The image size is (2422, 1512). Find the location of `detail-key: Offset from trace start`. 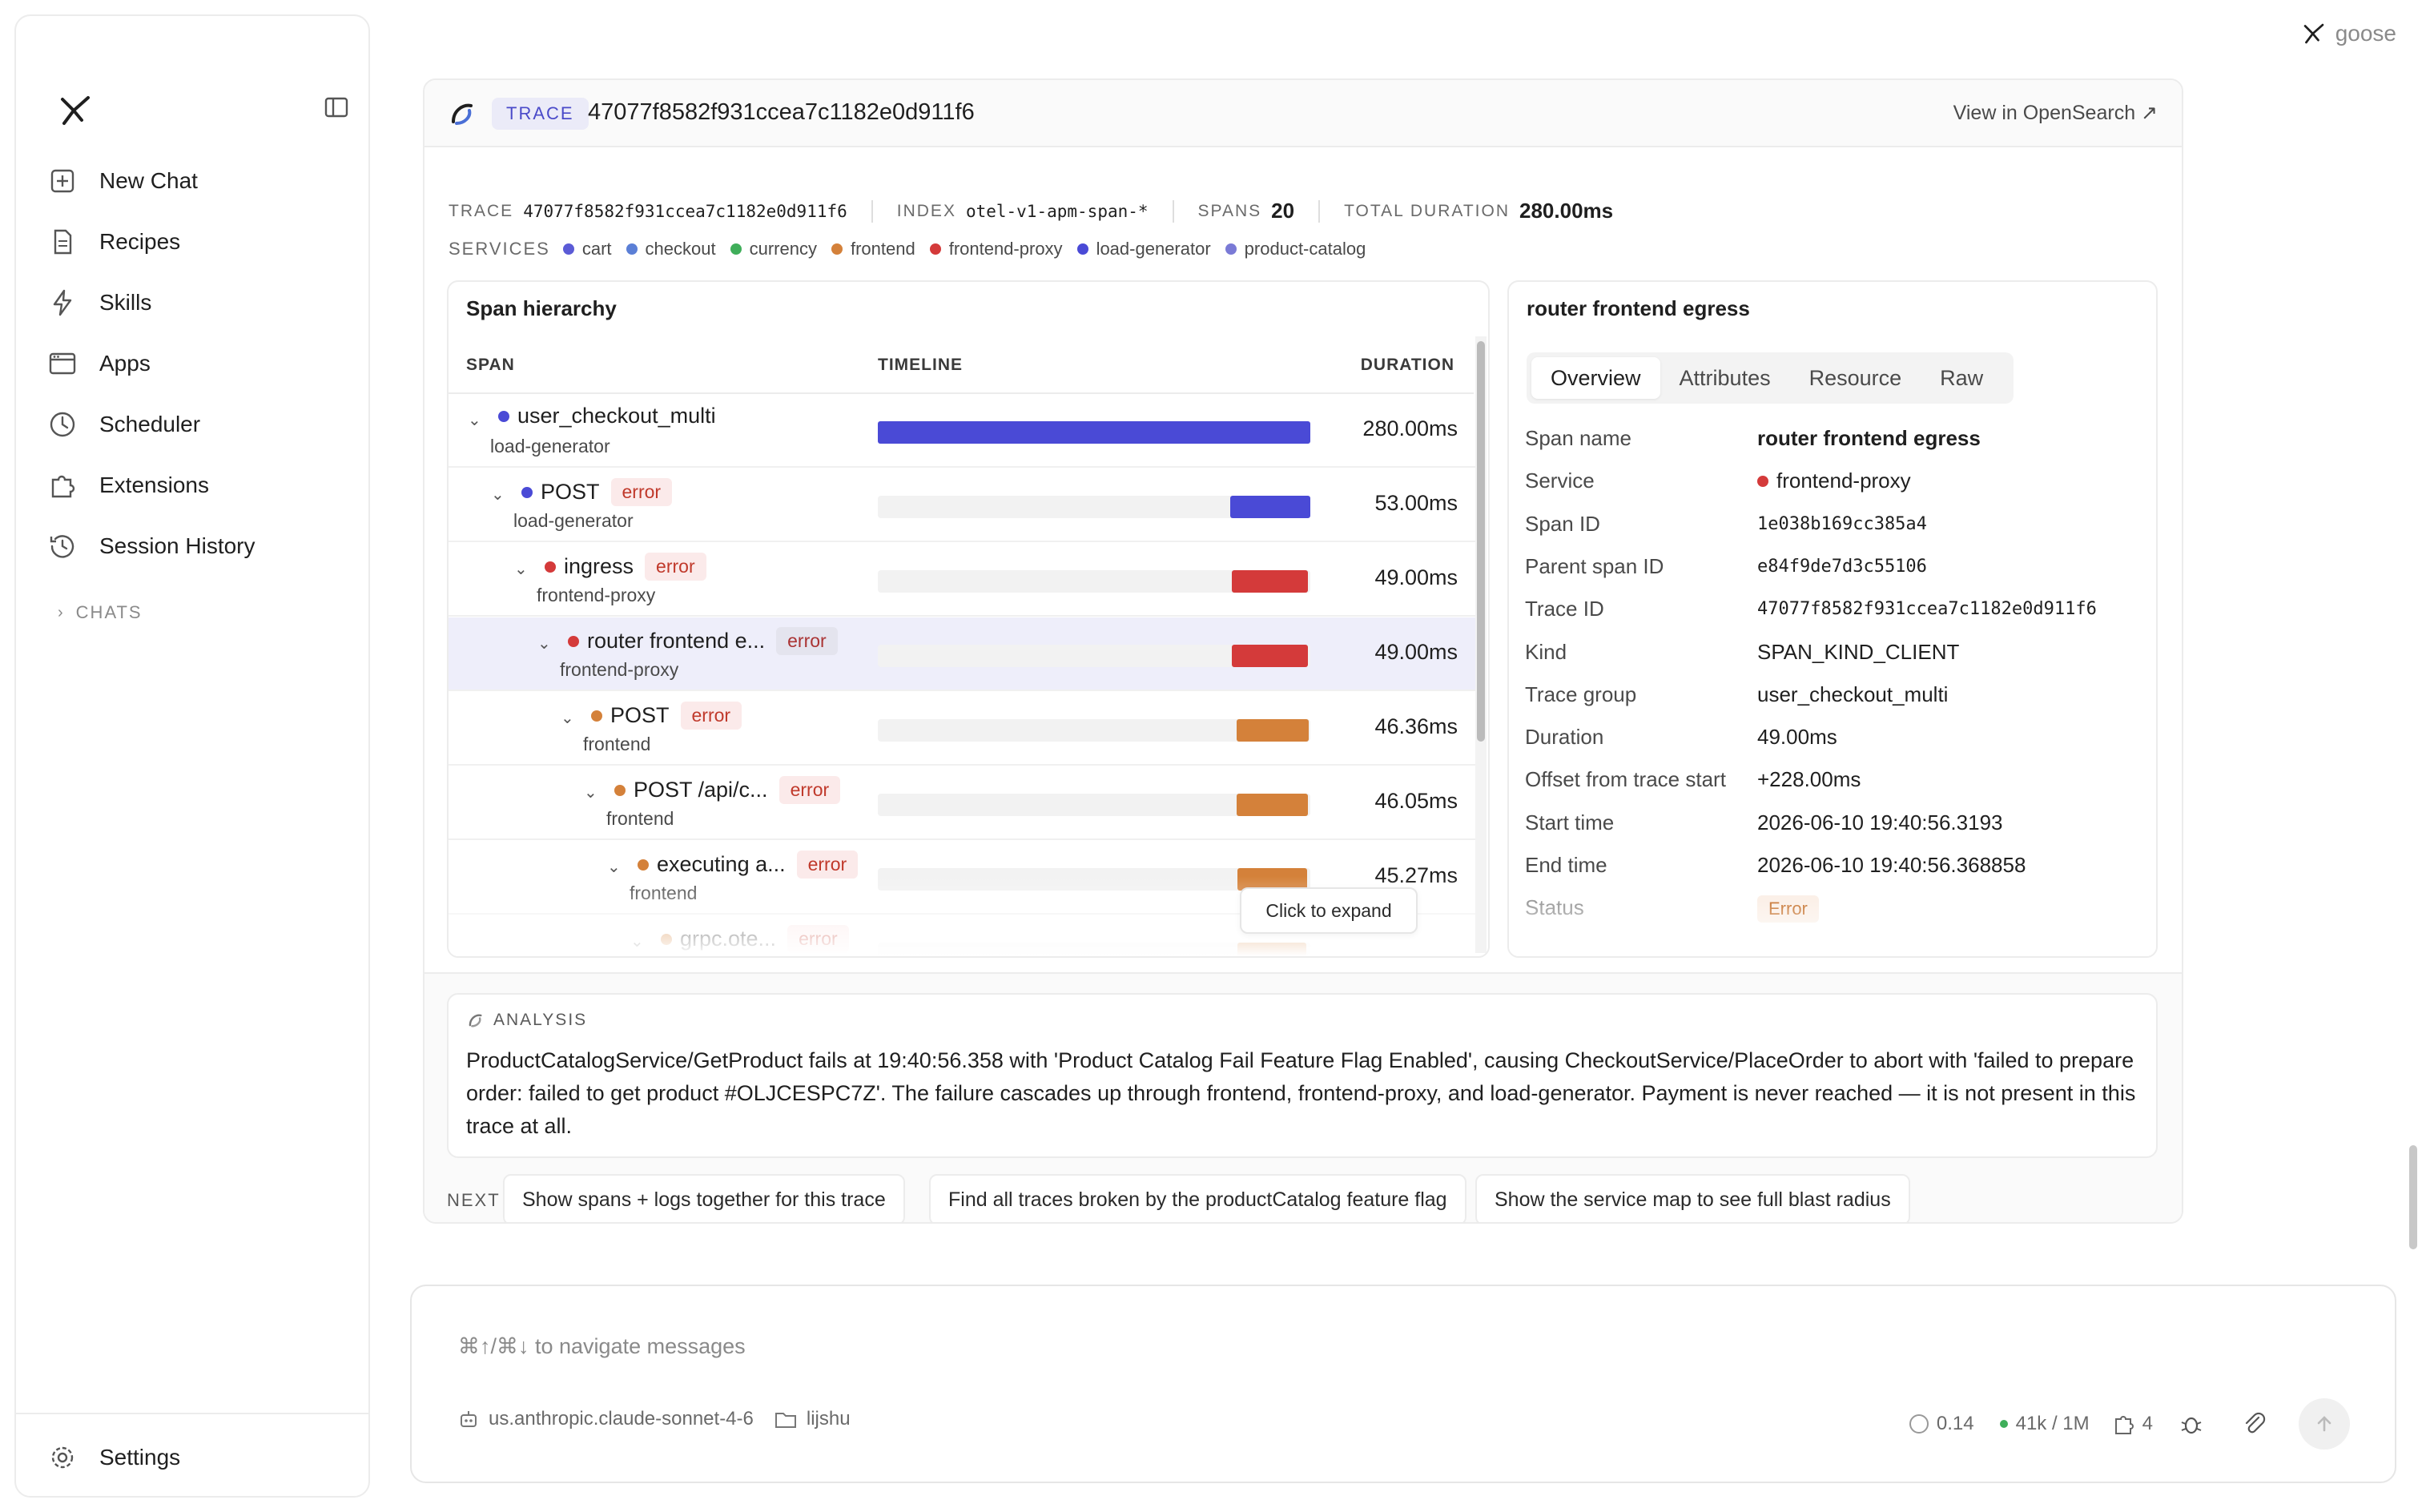

detail-key: Offset from trace start is located at coordinates (1625, 779).